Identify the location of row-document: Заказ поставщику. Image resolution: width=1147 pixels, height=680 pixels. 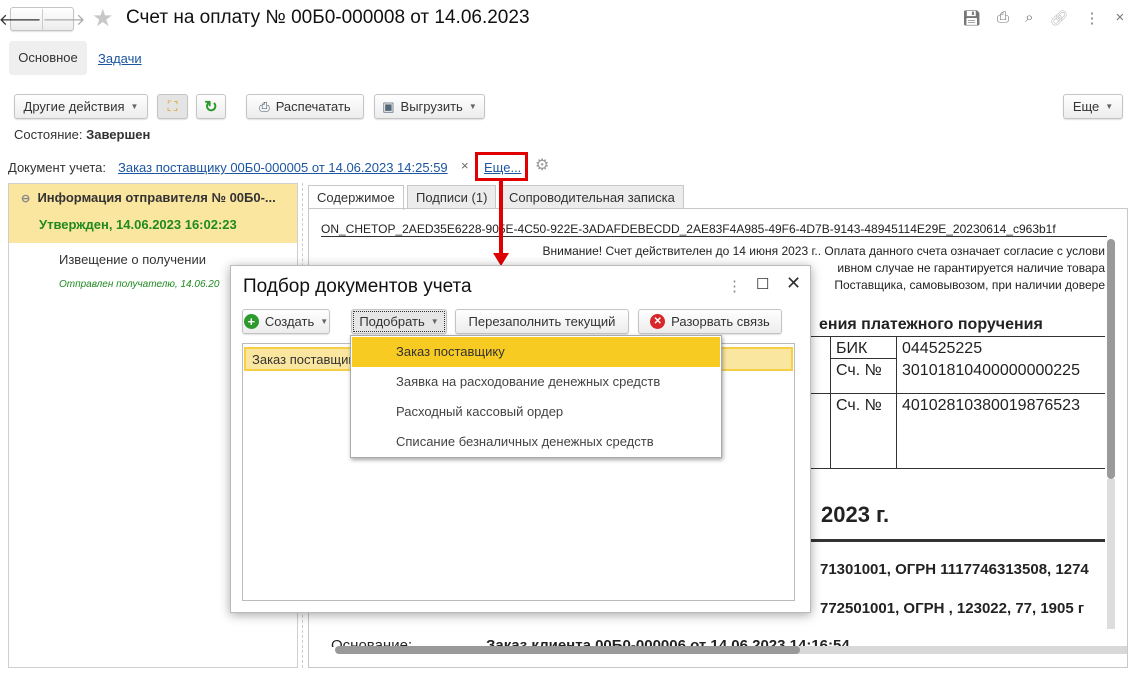
(306, 359).